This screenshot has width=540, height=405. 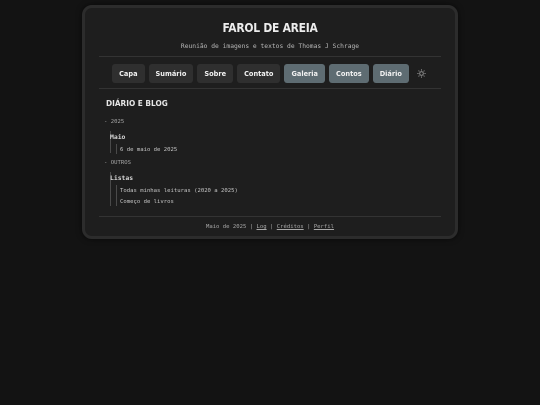 What do you see at coordinates (390, 73) in the screenshot?
I see `nav-button-diario: Diário` at bounding box center [390, 73].